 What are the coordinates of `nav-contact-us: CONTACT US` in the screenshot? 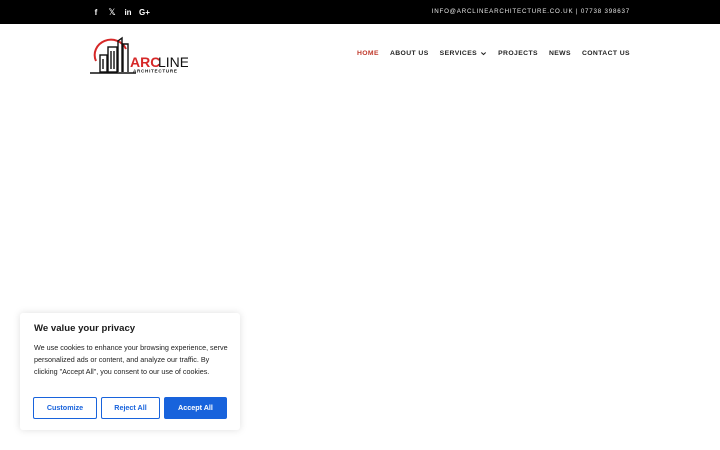 It's located at (606, 53).